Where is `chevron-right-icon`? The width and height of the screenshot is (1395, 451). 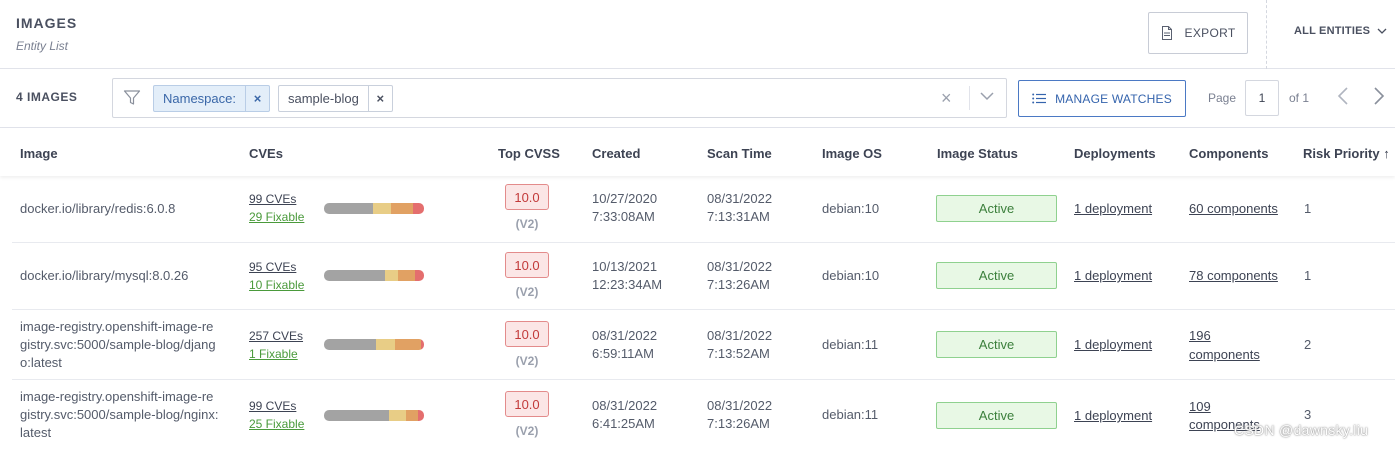
chevron-right-icon is located at coordinates (1379, 96).